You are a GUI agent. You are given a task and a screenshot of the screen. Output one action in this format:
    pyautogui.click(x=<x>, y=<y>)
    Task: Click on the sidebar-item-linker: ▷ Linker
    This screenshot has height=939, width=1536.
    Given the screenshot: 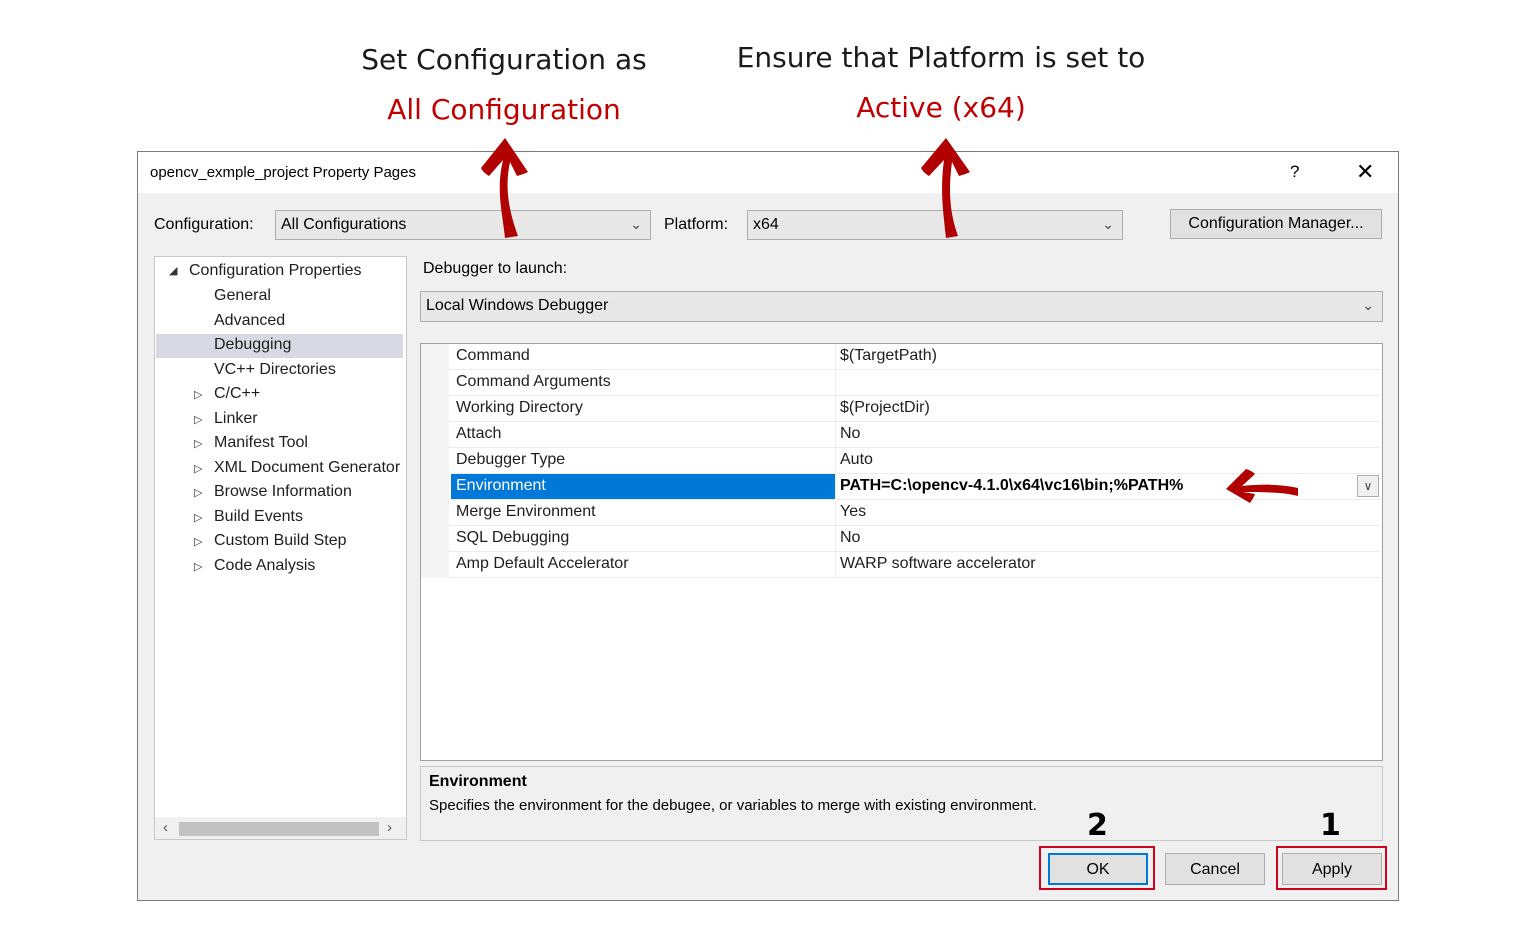 What is the action you would take?
    pyautogui.click(x=279, y=420)
    